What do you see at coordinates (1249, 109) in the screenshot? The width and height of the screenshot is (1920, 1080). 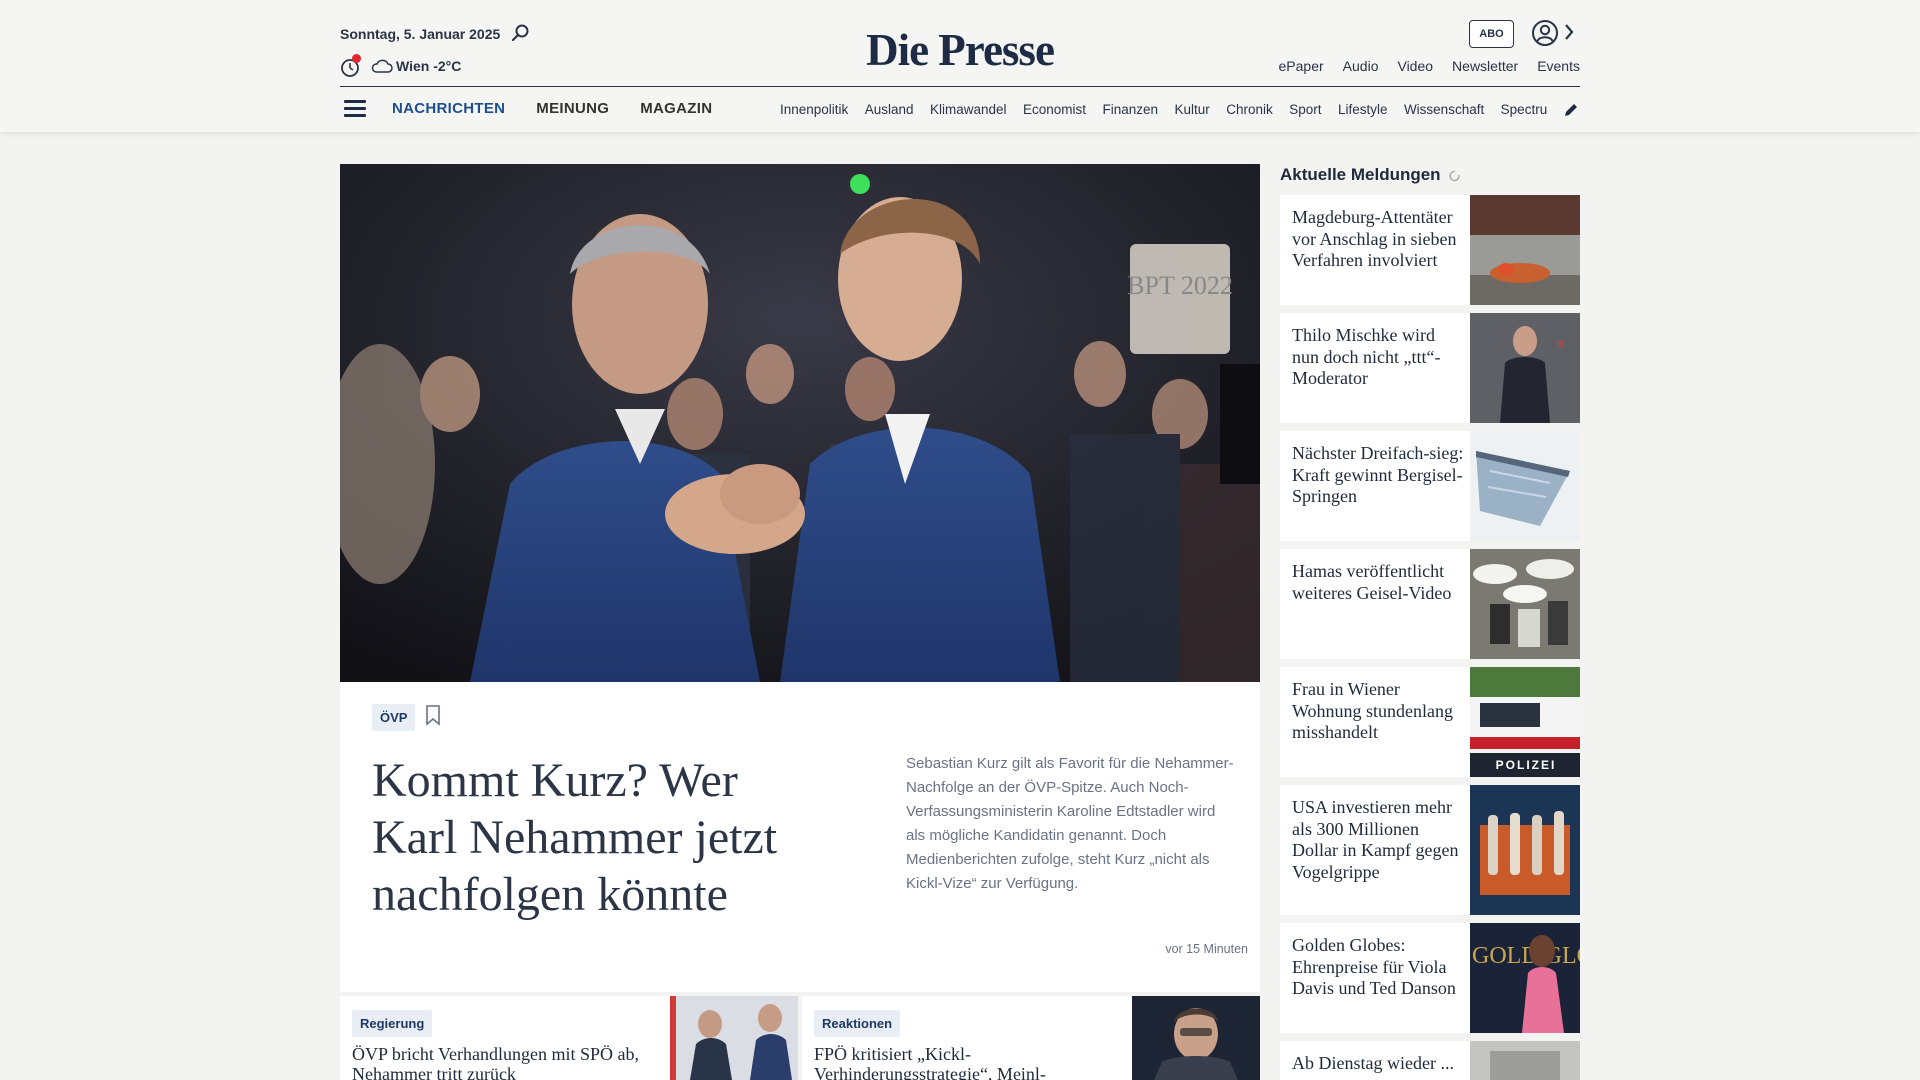 I see `section-chronik: Chronik` at bounding box center [1249, 109].